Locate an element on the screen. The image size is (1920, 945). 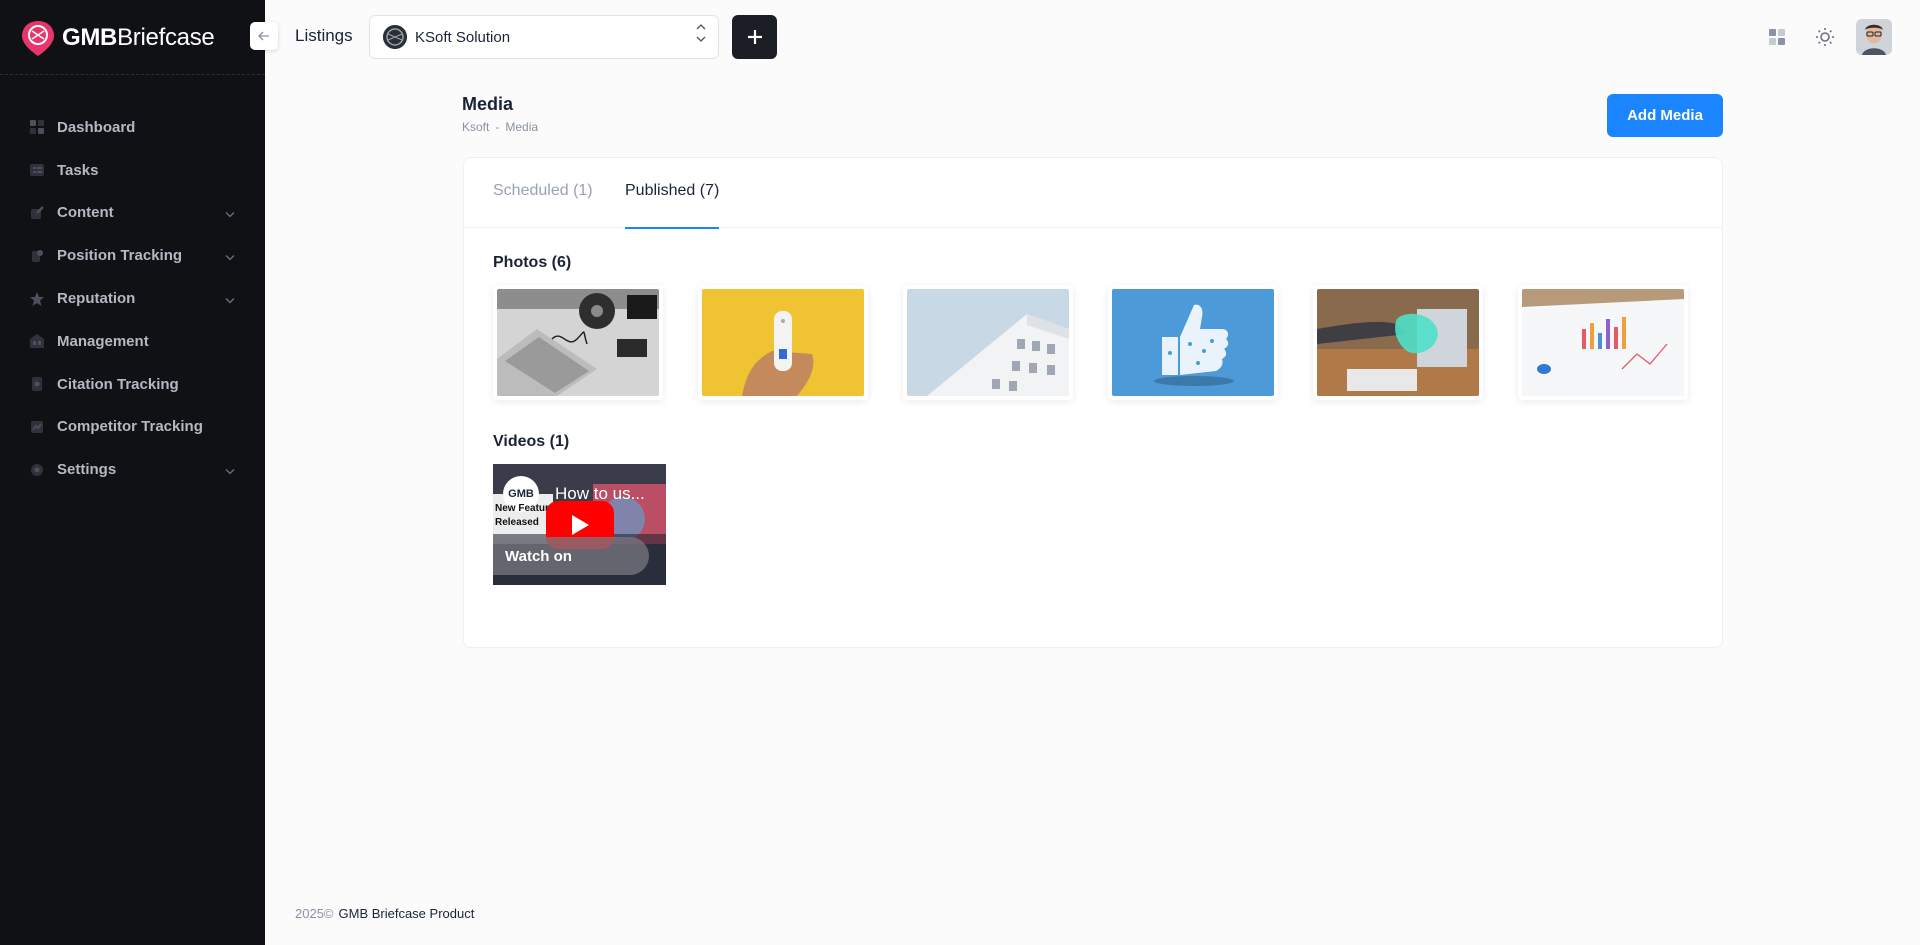
user-avatar is located at coordinates (1874, 37).